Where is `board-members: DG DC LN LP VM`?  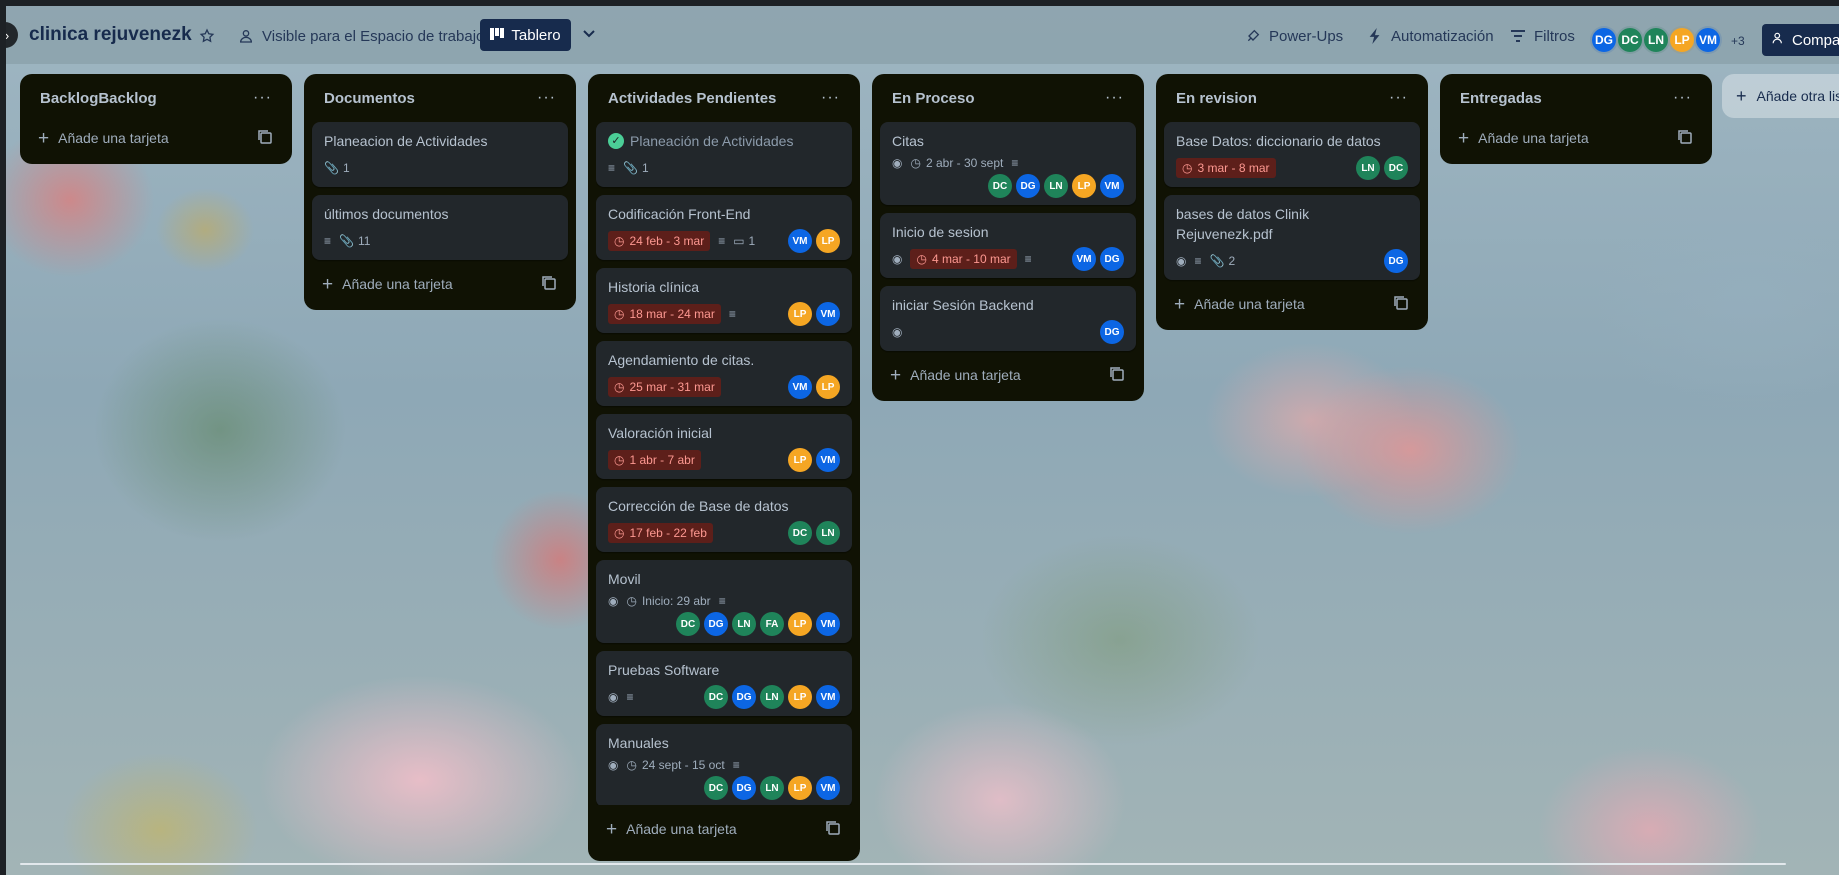
board-members: DG DC LN LP VM is located at coordinates (1656, 40).